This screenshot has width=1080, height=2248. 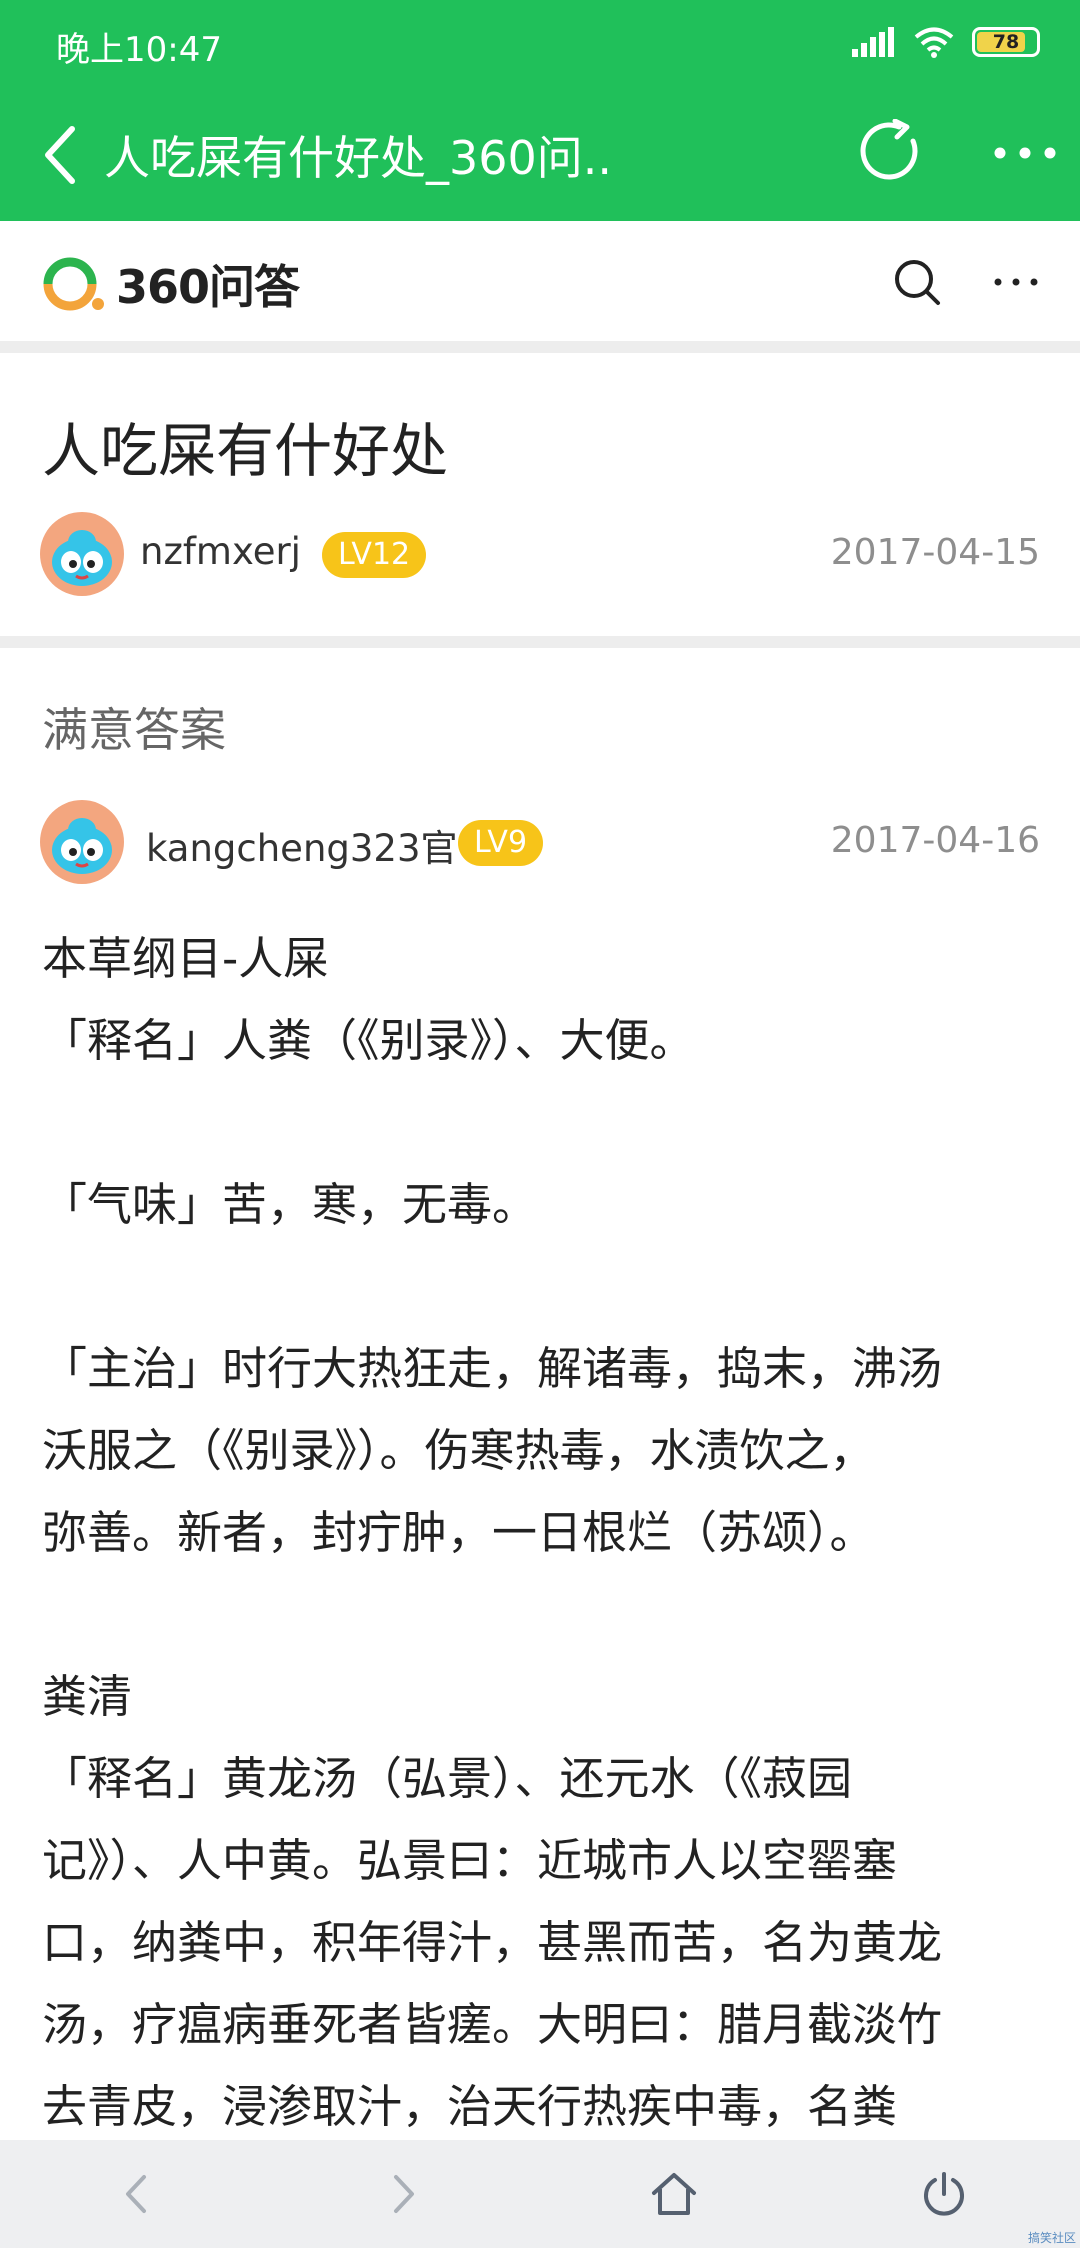 What do you see at coordinates (139, 50) in the screenshot?
I see `status-time: 晚上10:47` at bounding box center [139, 50].